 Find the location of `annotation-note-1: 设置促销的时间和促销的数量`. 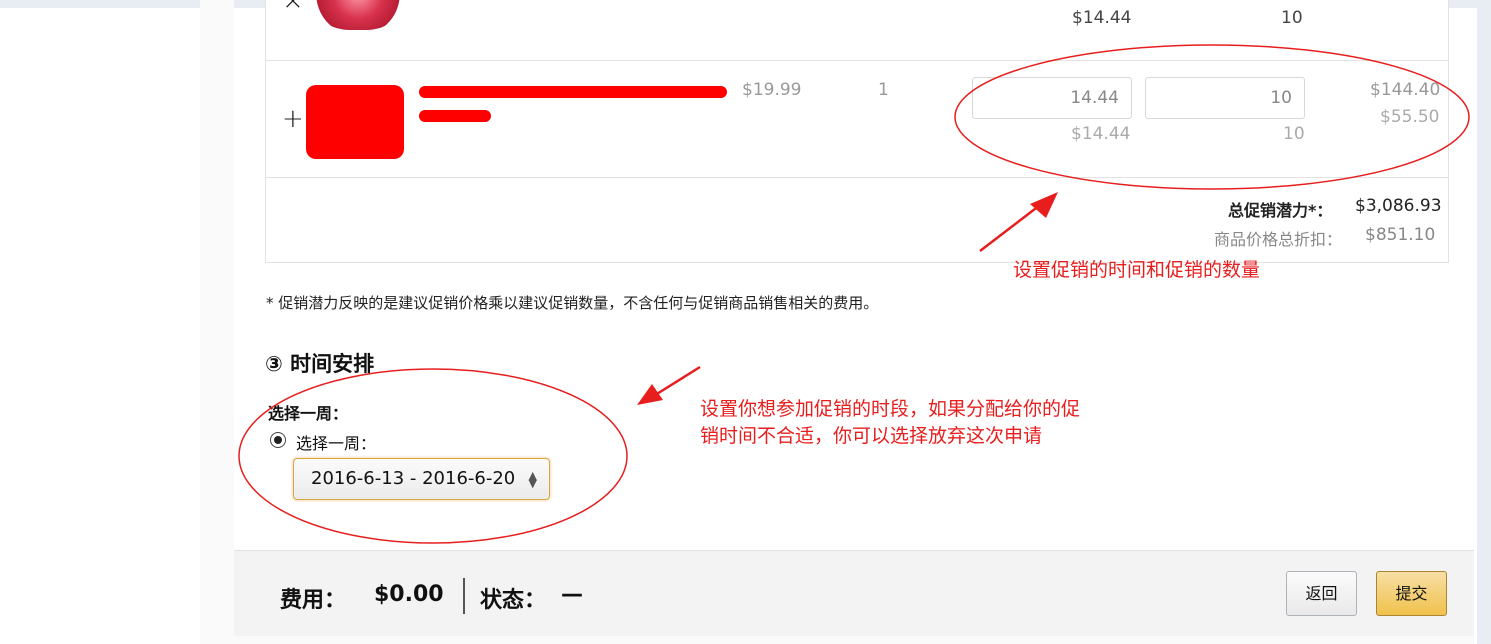

annotation-note-1: 设置促销的时间和促销的数量 is located at coordinates (1137, 270).